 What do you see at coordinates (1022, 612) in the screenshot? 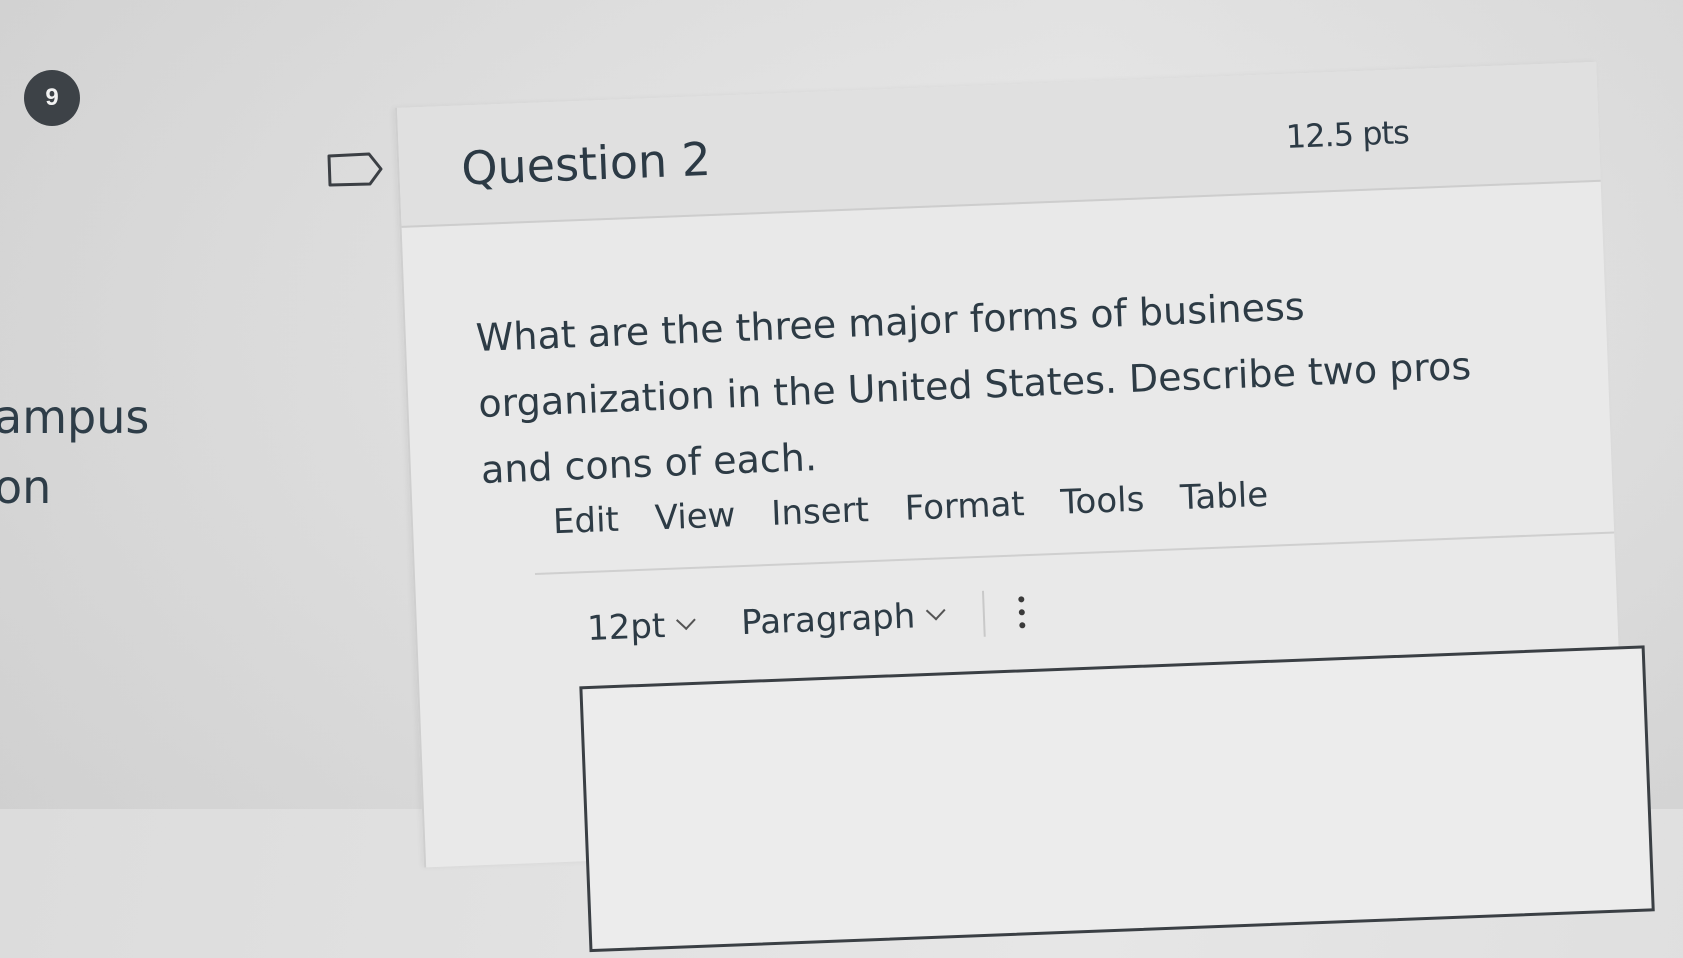
I see `more-options-icon` at bounding box center [1022, 612].